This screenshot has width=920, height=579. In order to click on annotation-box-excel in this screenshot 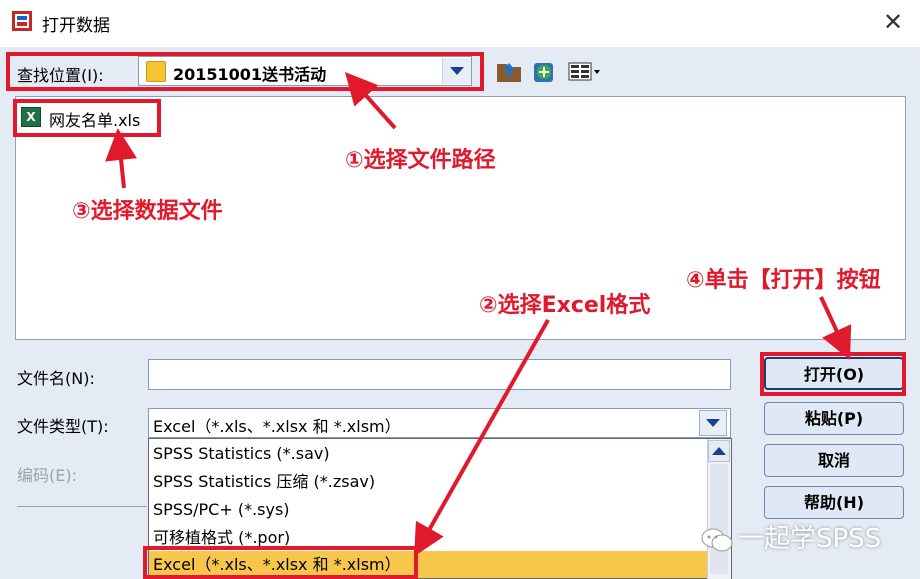, I will do `click(280, 562)`.